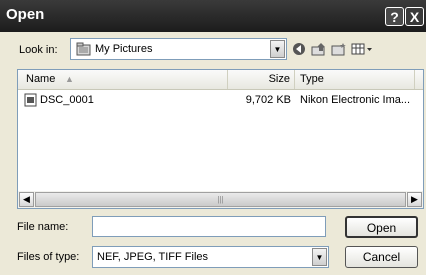  Describe the element at coordinates (123, 79) in the screenshot. I see `column-header-name: Name ▲` at that location.